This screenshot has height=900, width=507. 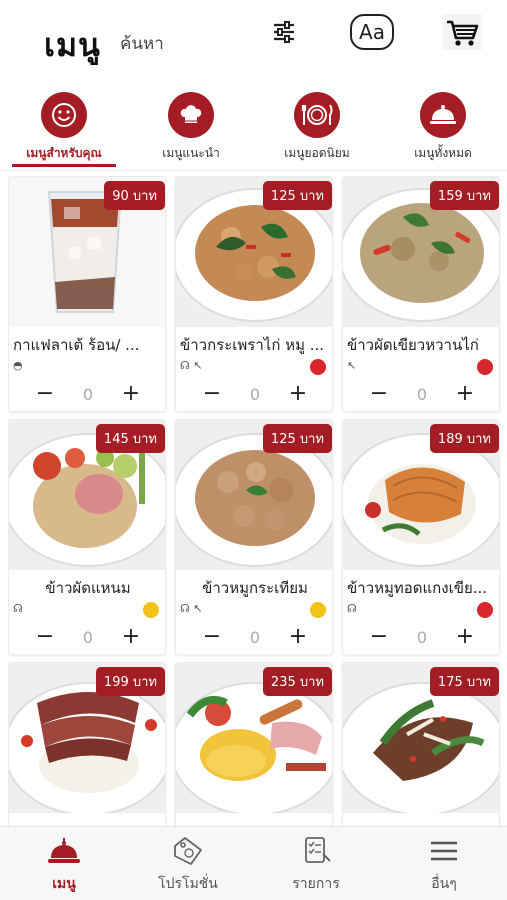 I want to click on price-badge: 175 บาท, so click(x=464, y=681).